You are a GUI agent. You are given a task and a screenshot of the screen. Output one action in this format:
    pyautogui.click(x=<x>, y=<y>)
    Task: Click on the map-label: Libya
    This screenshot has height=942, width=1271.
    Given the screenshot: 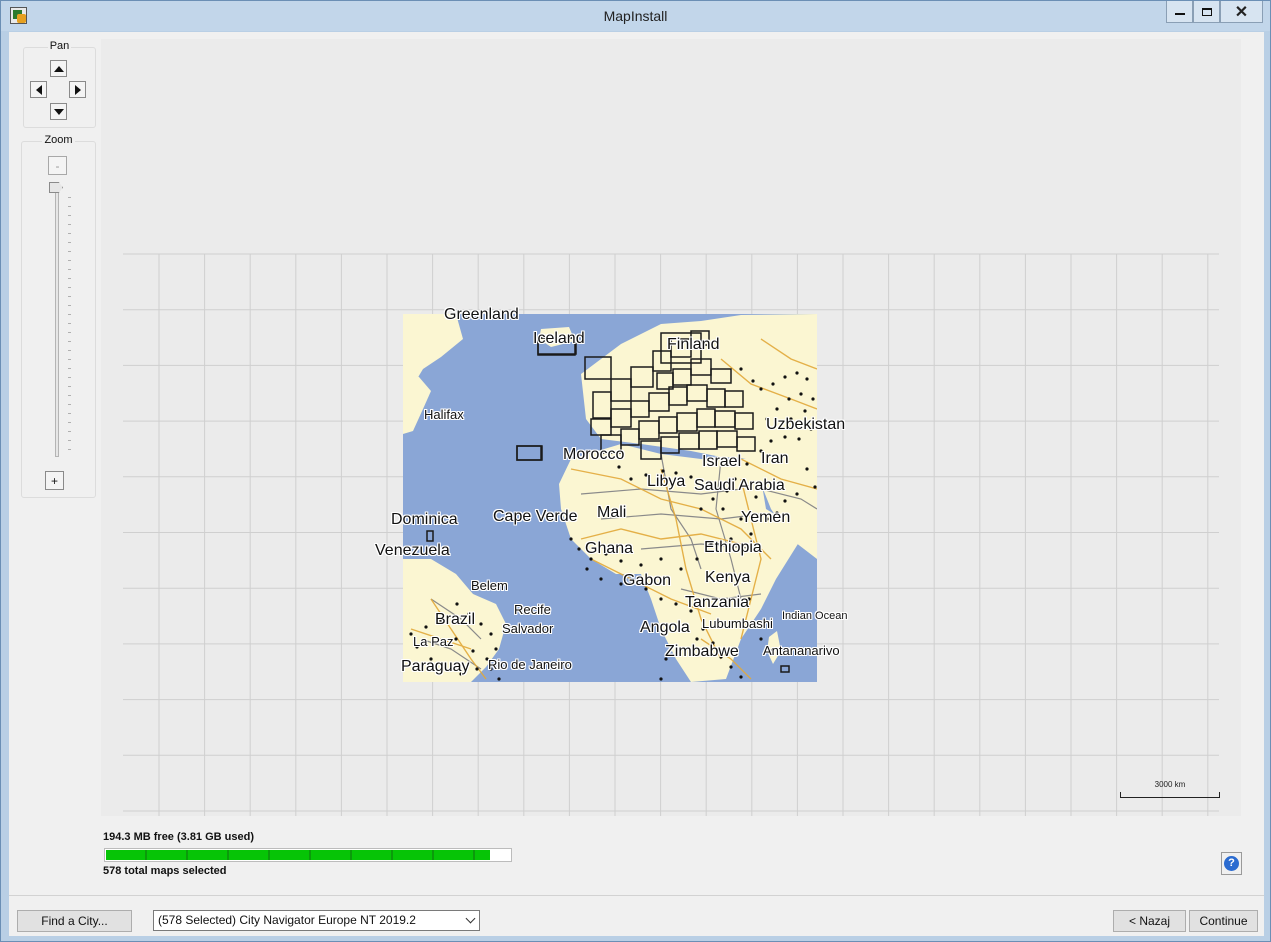 What is the action you would take?
    pyautogui.click(x=666, y=481)
    